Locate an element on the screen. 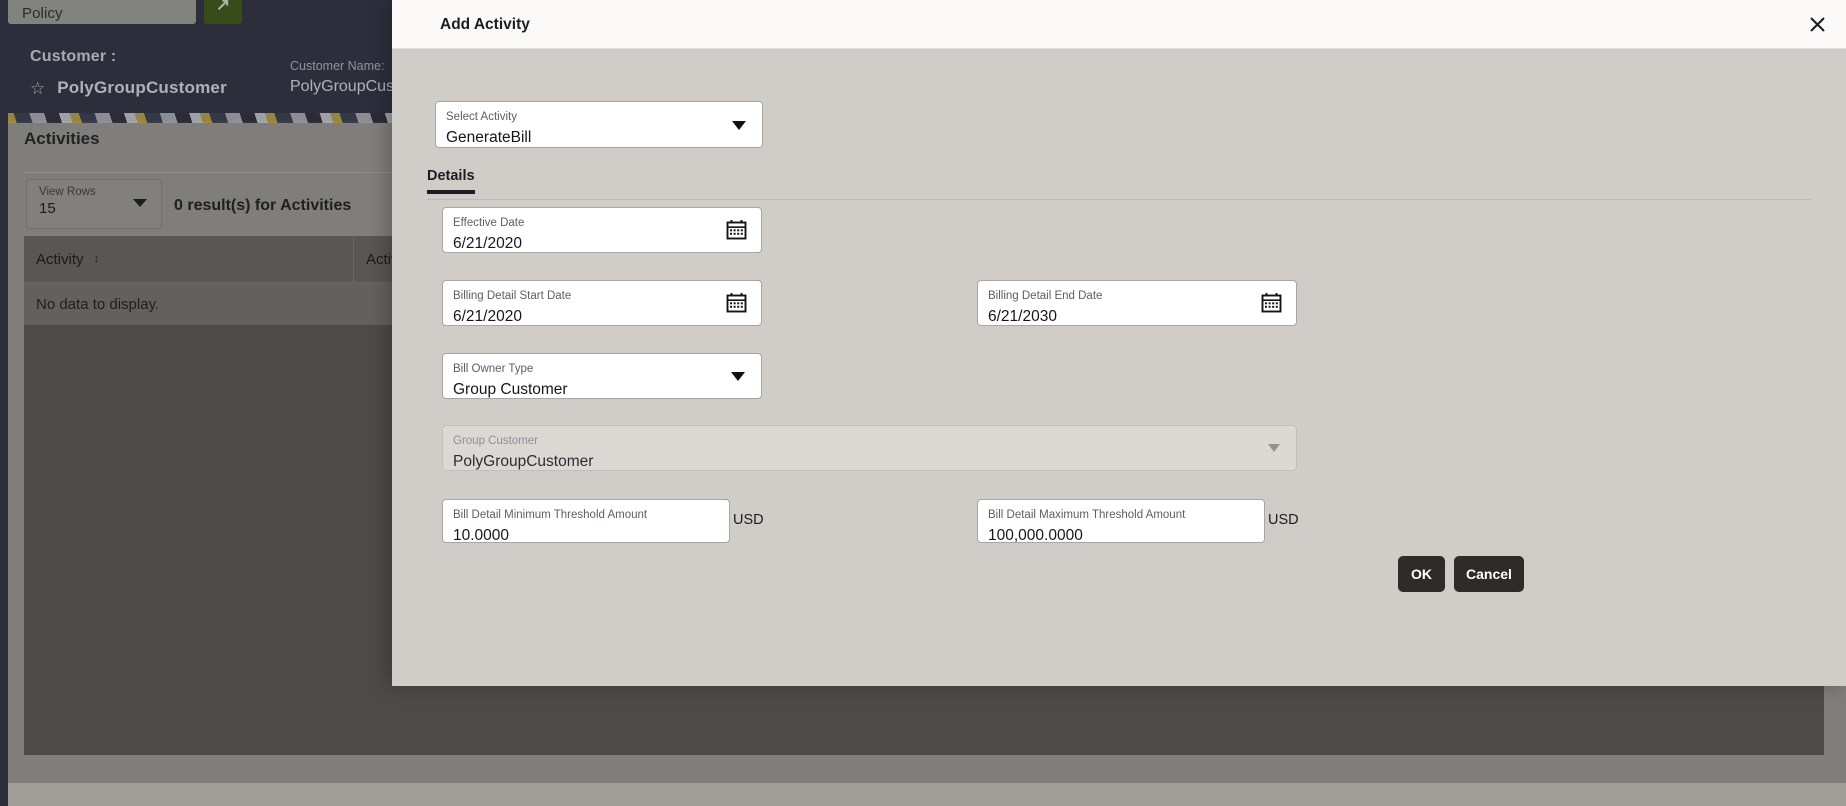 This screenshot has width=1846, height=806. select-activity-label: Select Activity is located at coordinates (481, 117).